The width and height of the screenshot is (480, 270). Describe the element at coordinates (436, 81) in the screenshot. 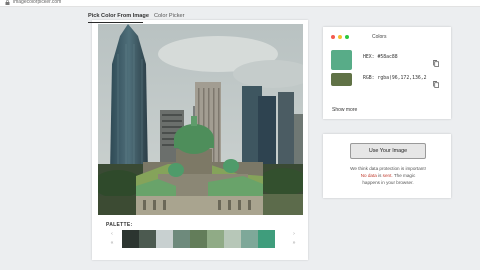

I see `copy-rgb-icon` at that location.